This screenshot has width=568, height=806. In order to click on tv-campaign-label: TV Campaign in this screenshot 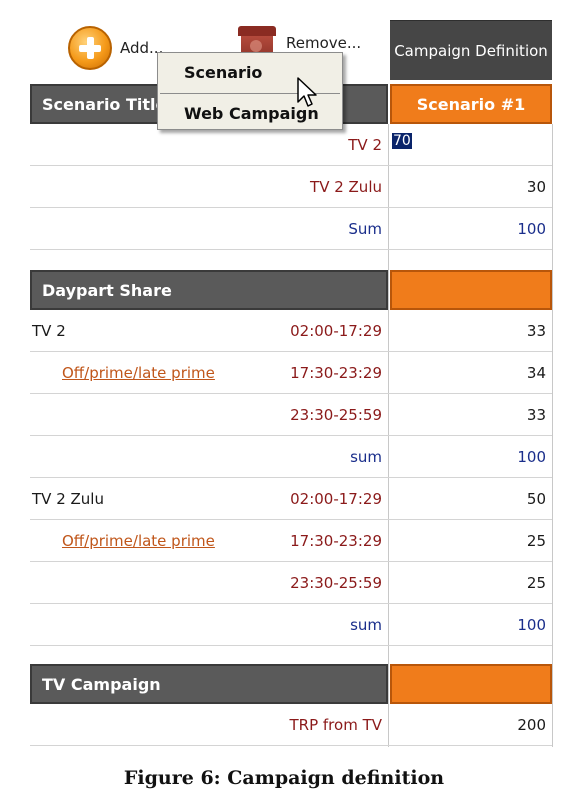, I will do `click(101, 684)`.